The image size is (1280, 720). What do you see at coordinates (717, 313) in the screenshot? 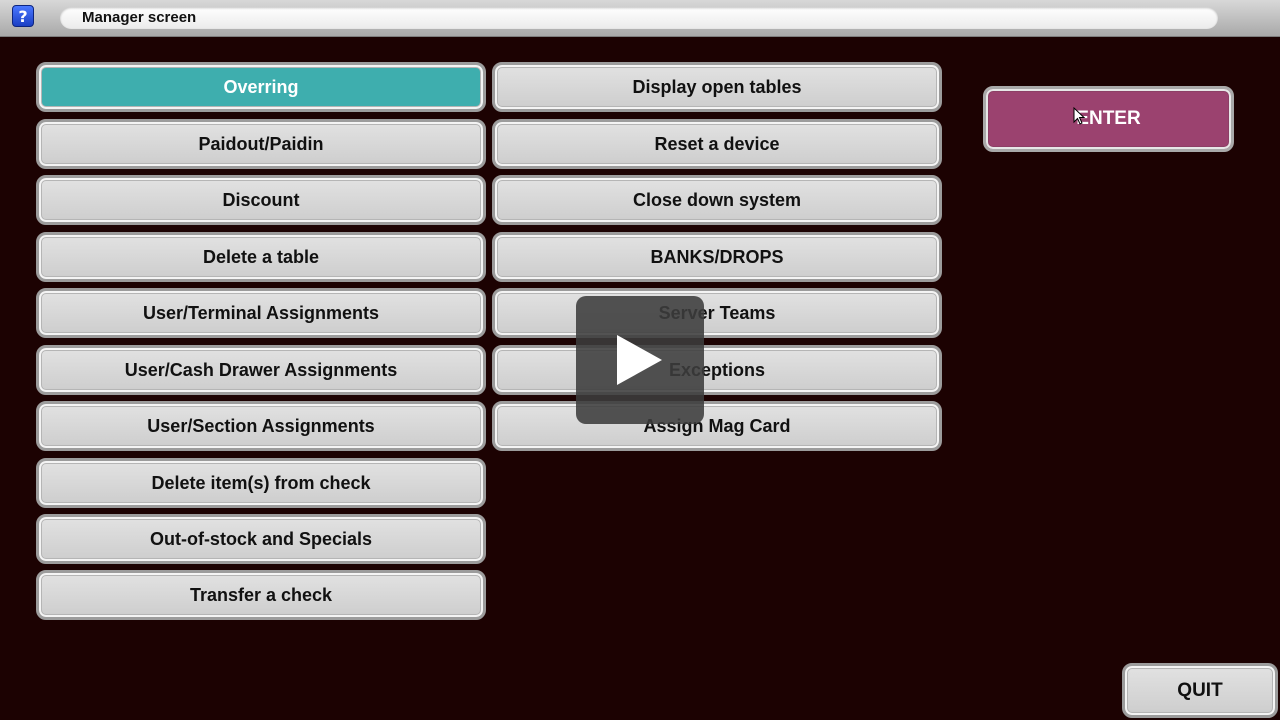
I see `server-teams-button: Server Teams` at bounding box center [717, 313].